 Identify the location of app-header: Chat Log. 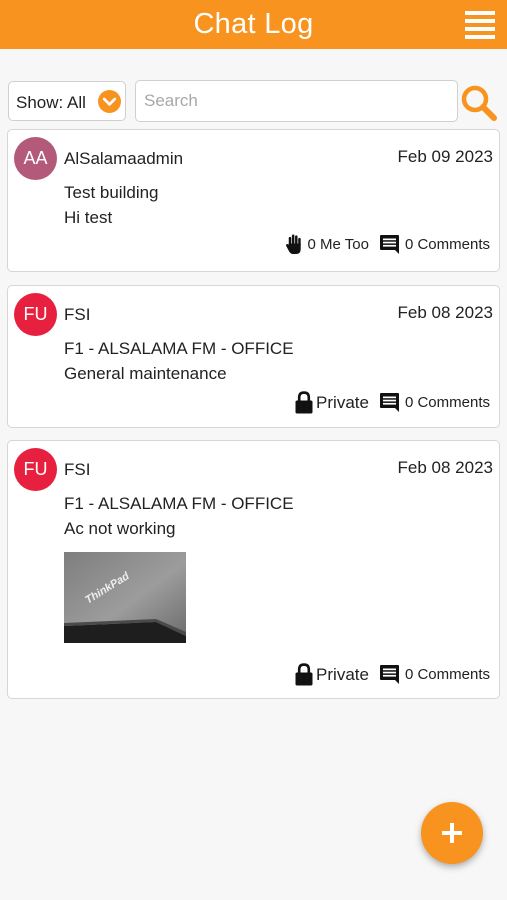
(253, 24).